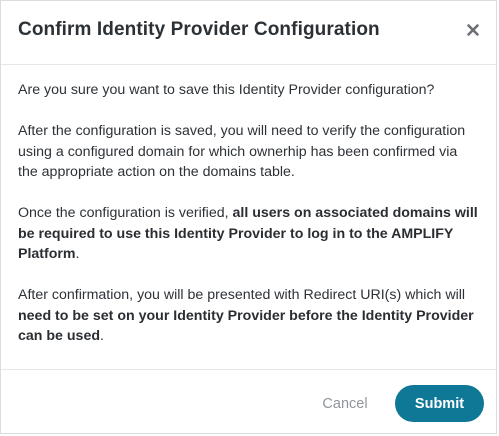 This screenshot has height=436, width=499. I want to click on cancel-button: Cancel, so click(345, 404).